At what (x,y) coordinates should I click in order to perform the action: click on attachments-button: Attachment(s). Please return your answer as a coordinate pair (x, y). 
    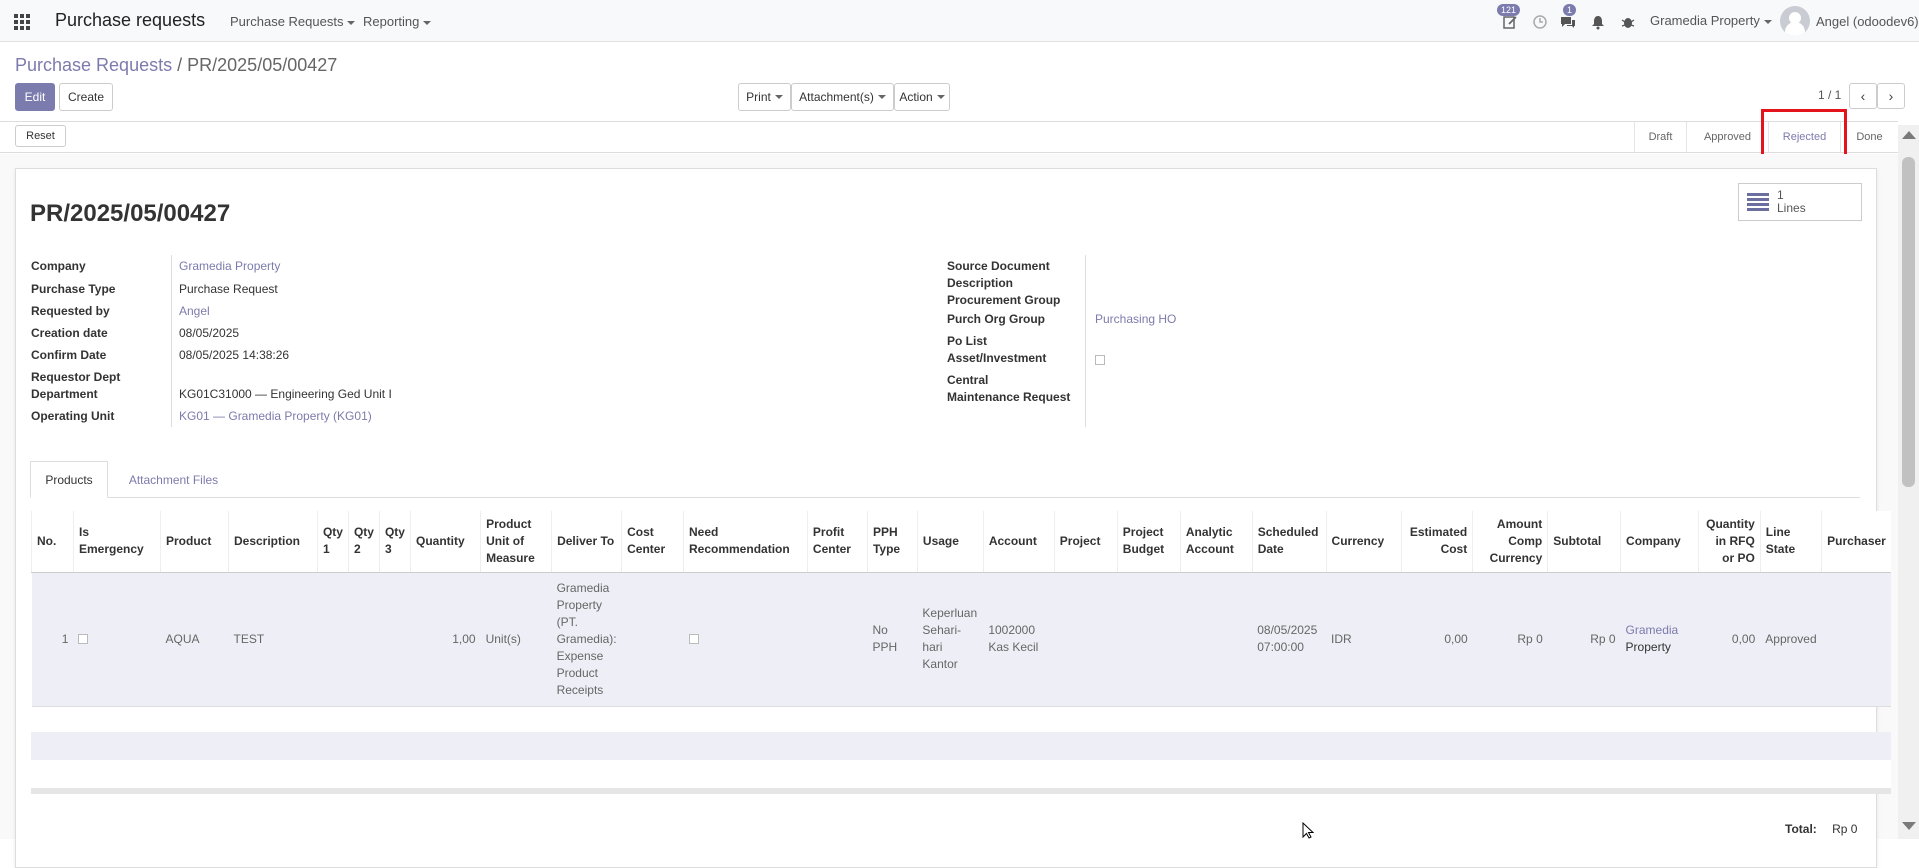
    Looking at the image, I should click on (842, 97).